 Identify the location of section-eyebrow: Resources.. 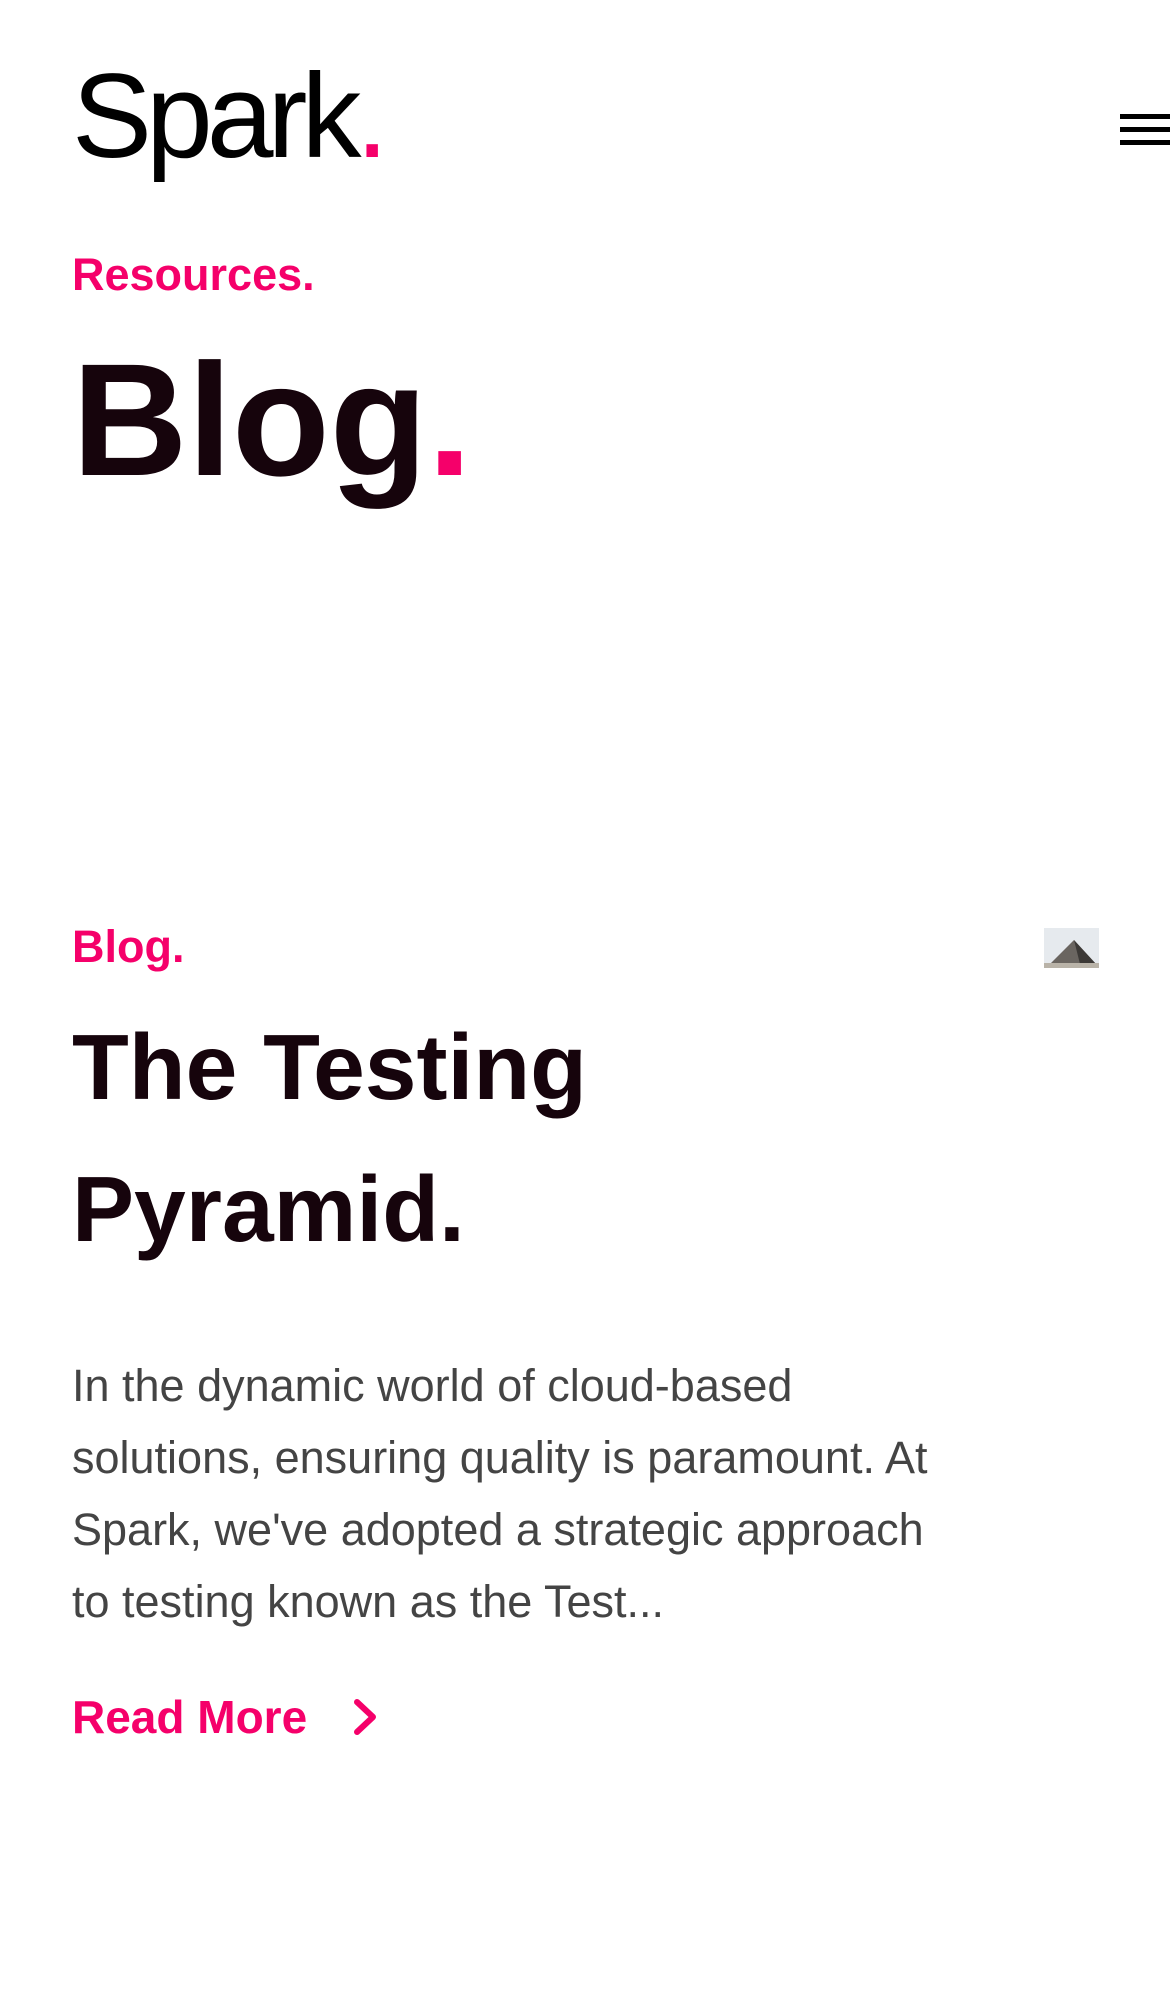
(193, 274).